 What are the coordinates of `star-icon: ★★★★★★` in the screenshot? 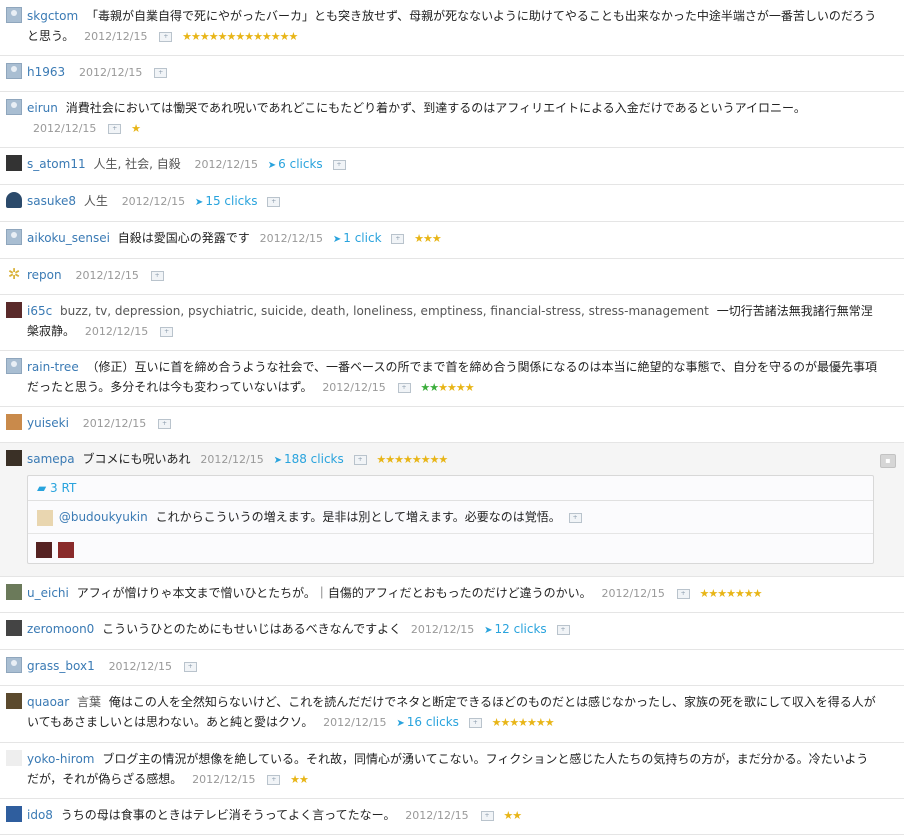 It's located at (447, 387).